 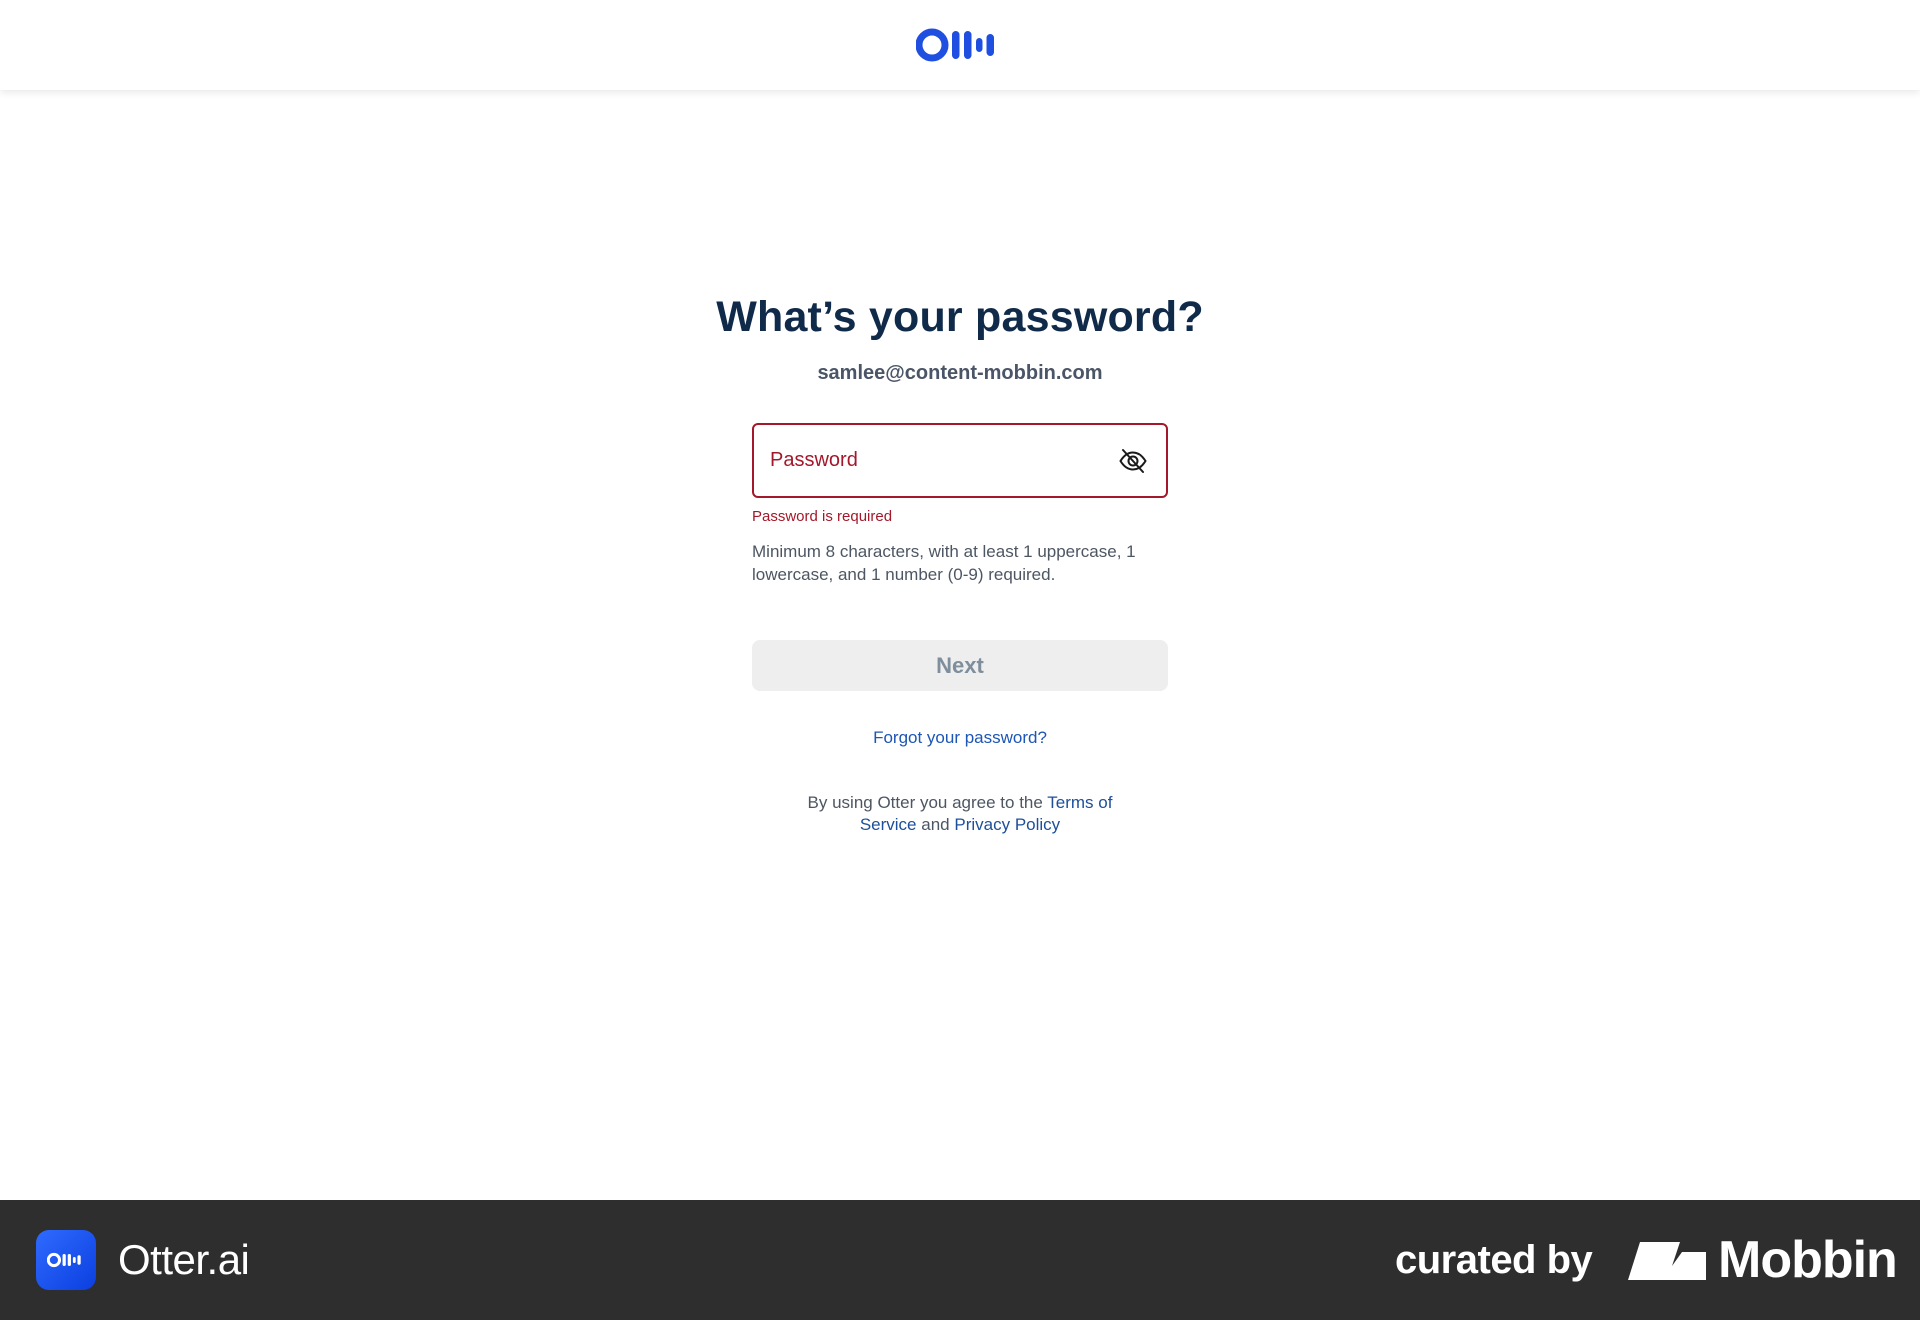 I want to click on eye-off-icon, so click(x=1133, y=461).